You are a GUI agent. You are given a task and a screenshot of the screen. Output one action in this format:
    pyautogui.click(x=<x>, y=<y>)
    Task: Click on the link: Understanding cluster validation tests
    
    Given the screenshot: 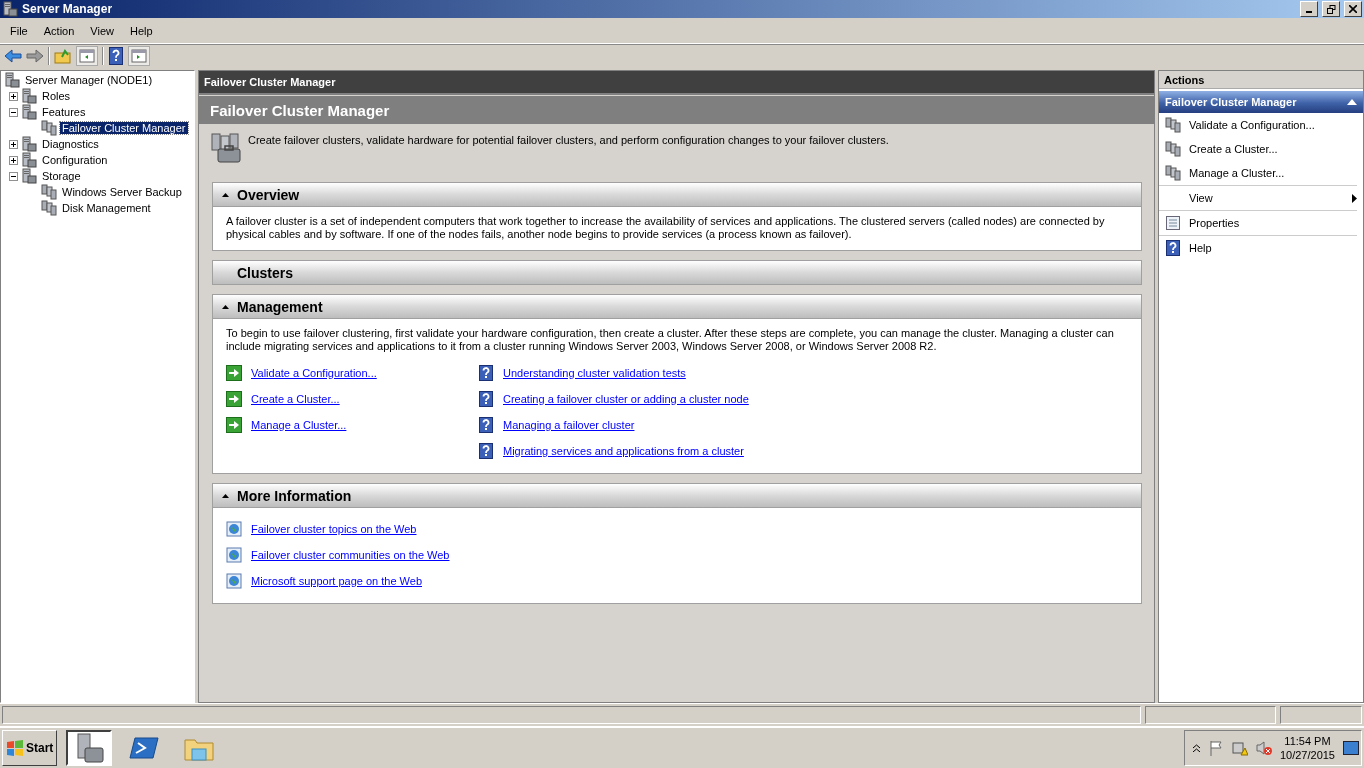 What is the action you would take?
    pyautogui.click(x=594, y=373)
    